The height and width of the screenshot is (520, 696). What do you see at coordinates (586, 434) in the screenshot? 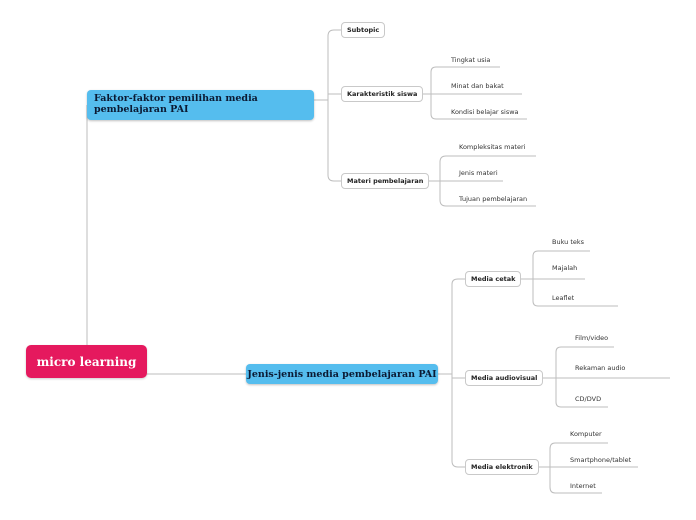
I see `leaf-topic: Komputer` at bounding box center [586, 434].